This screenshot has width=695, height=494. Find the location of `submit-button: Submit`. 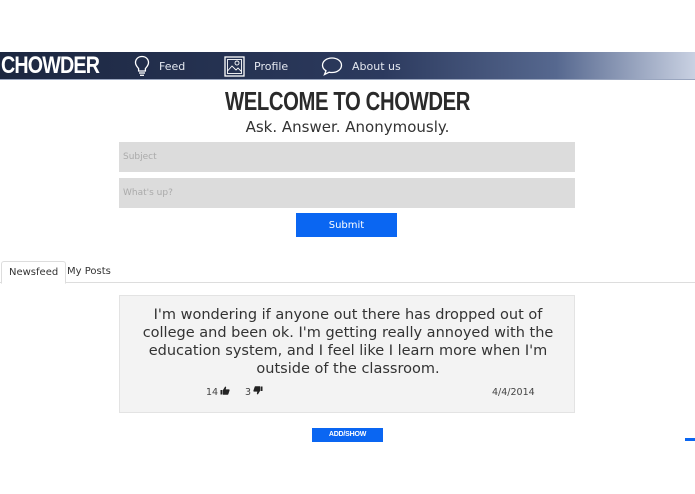

submit-button: Submit is located at coordinates (346, 225).